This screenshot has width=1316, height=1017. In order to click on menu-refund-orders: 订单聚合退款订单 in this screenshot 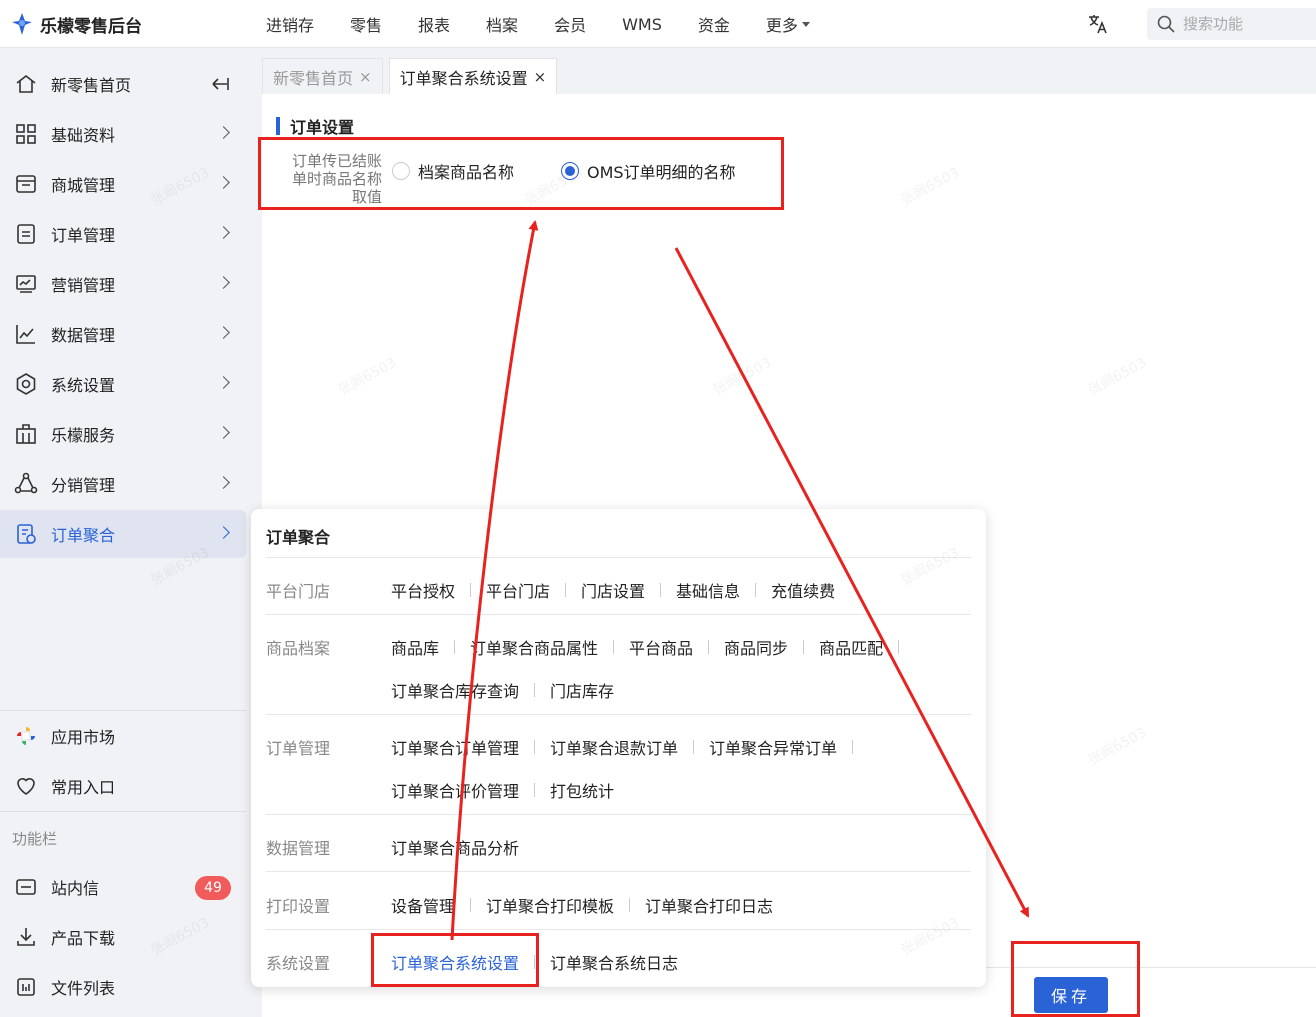, I will do `click(614, 747)`.